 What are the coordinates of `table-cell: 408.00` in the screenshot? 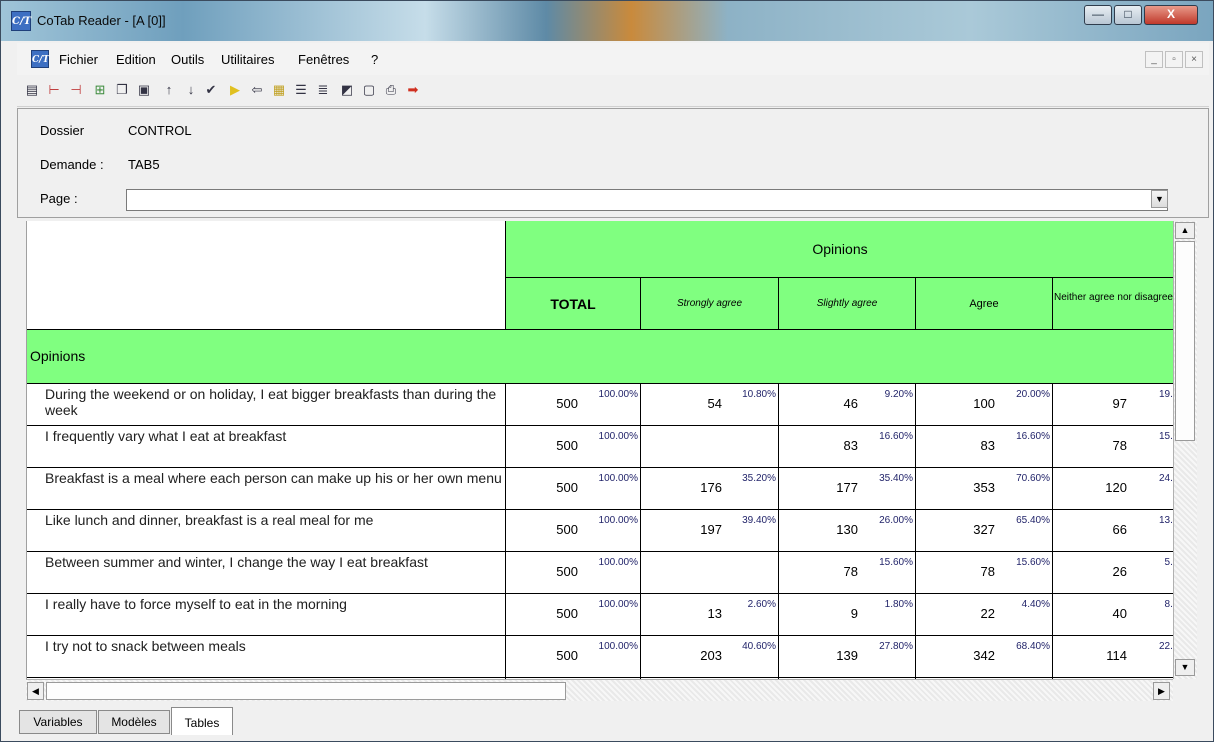 It's located at (1112, 615).